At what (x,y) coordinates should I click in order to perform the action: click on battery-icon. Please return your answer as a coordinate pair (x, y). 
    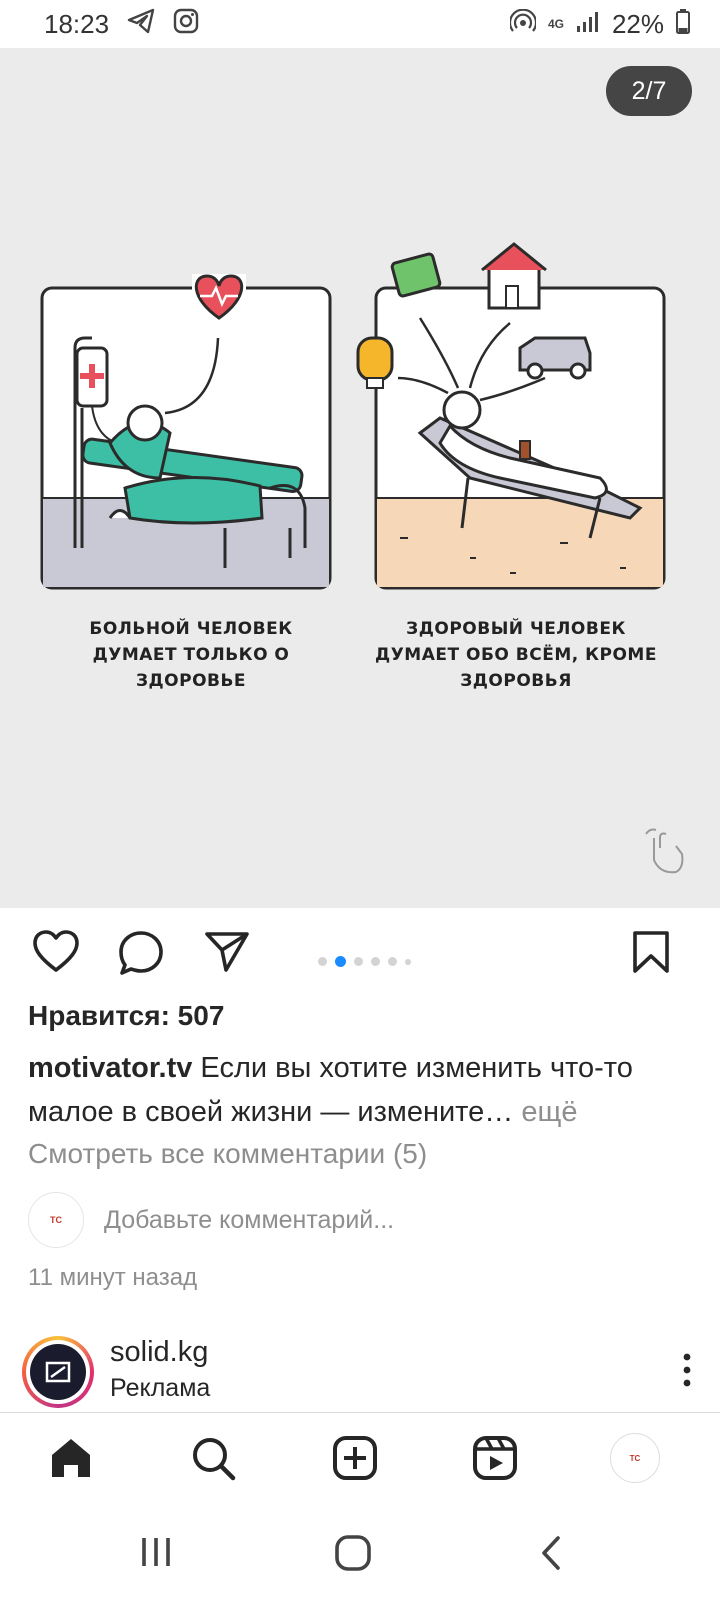
    Looking at the image, I should click on (683, 24).